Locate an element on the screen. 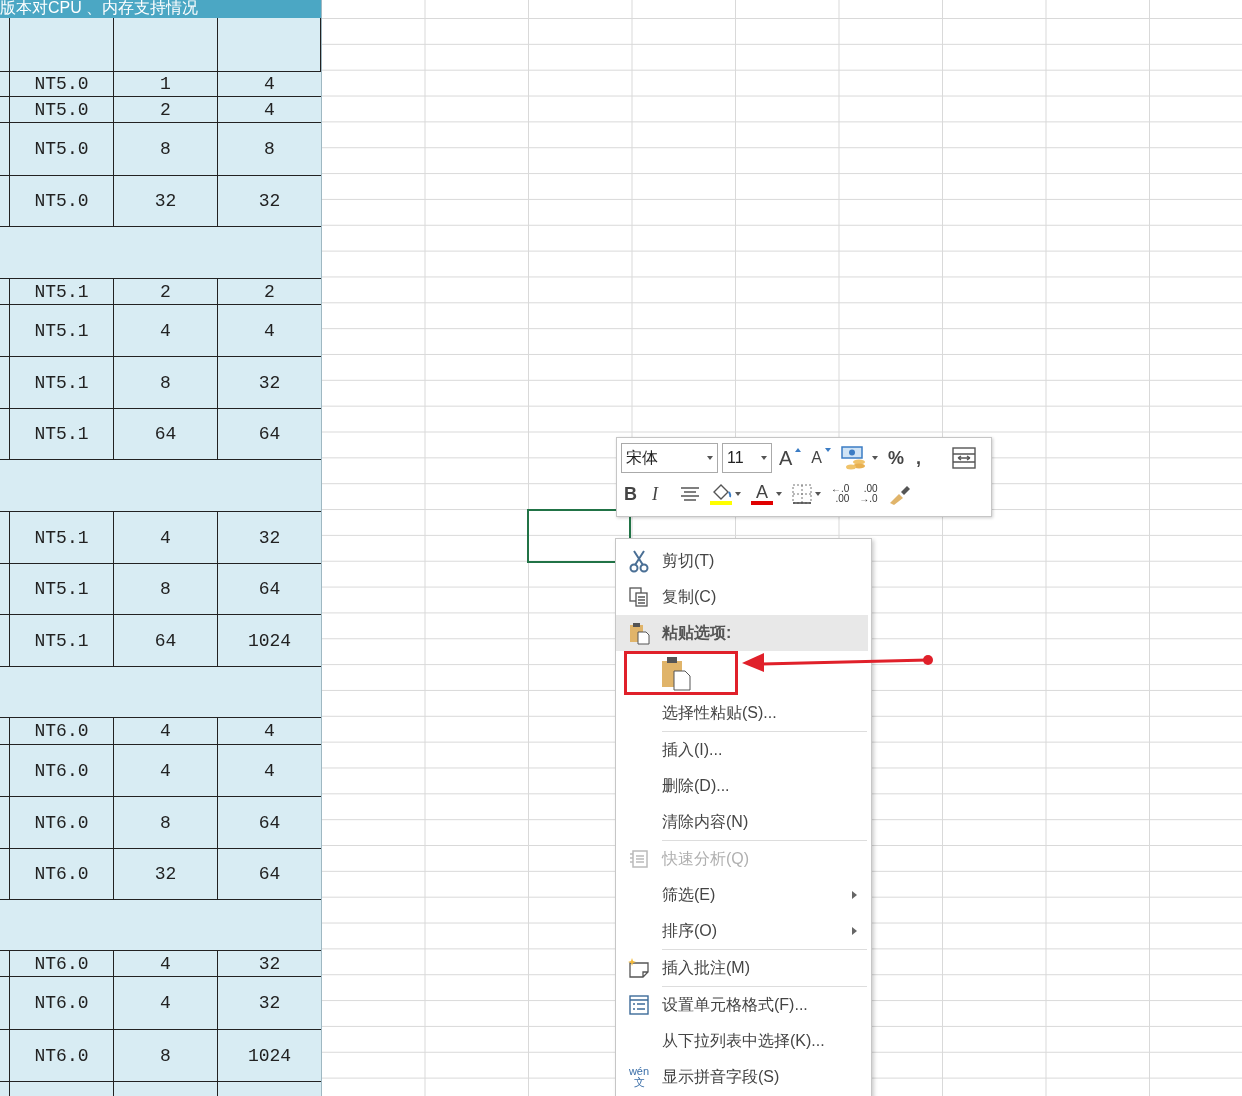  menu-item: 插入批注(M) is located at coordinates (743, 968).